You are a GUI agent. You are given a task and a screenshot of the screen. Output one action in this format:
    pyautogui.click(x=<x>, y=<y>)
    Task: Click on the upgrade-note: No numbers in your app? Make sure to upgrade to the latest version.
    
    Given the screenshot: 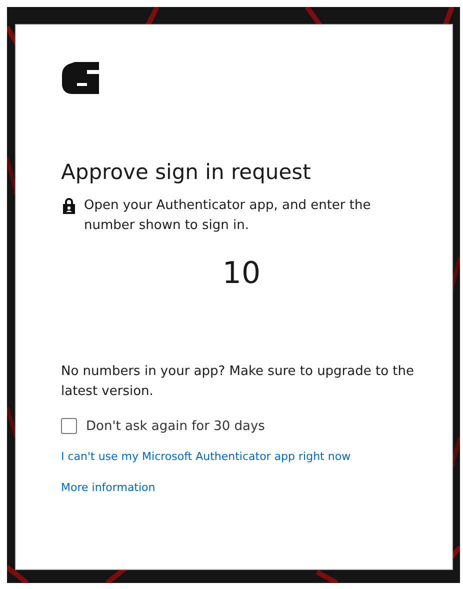 What is the action you would take?
    pyautogui.click(x=238, y=382)
    